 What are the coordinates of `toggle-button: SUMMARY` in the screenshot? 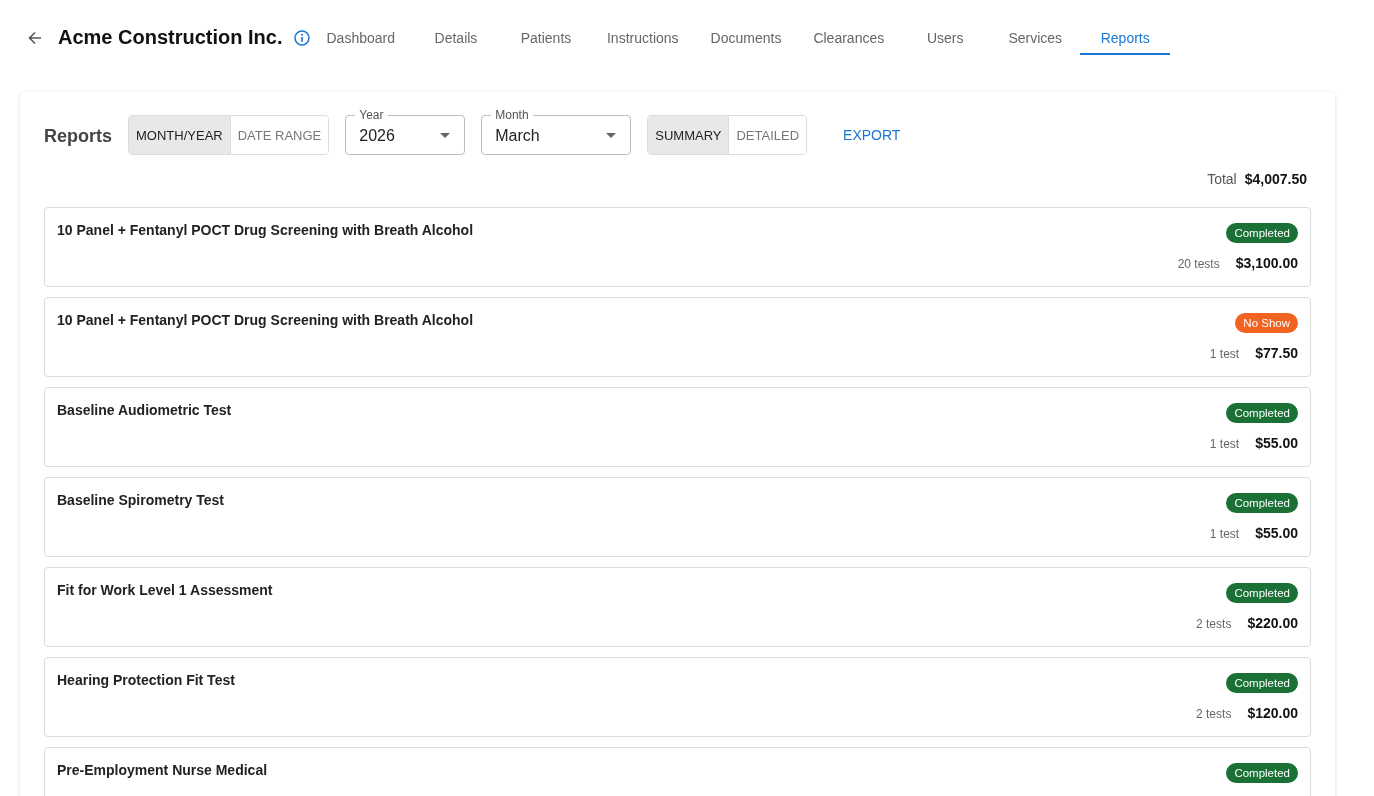 It's located at (688, 135).